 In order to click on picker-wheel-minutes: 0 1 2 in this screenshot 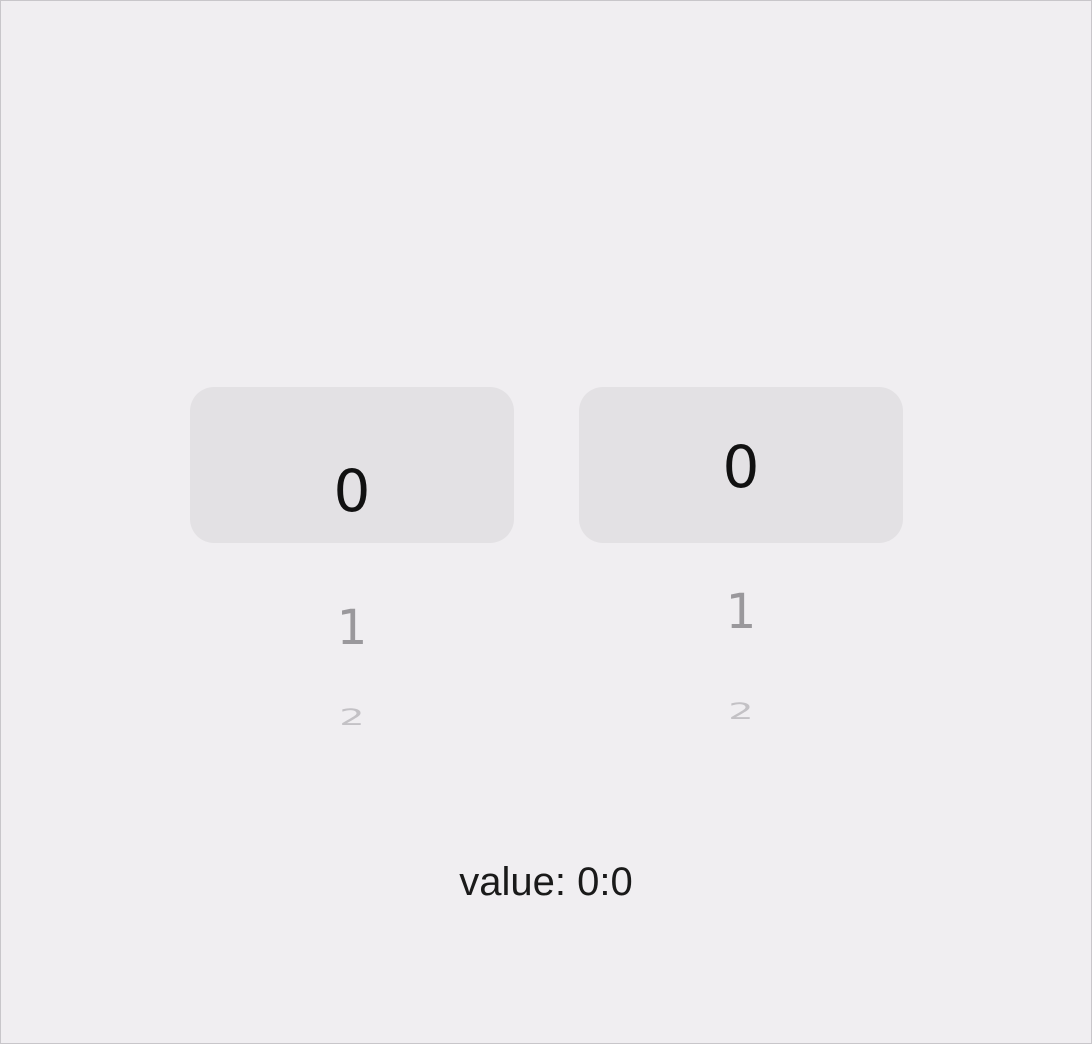, I will do `click(741, 580)`.